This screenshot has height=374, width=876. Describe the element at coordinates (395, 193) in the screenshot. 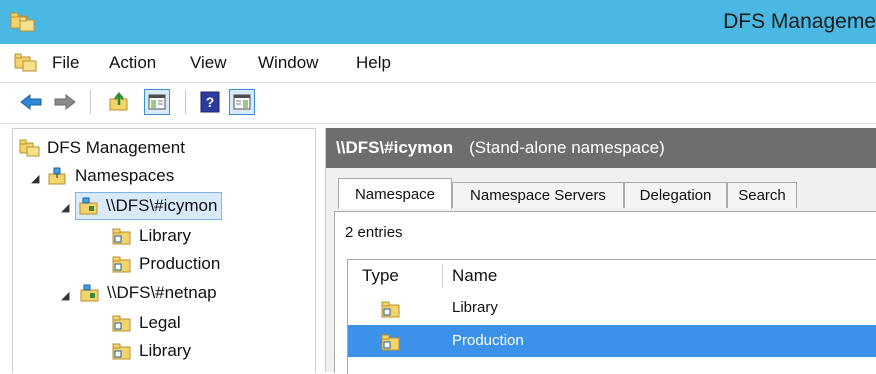

I see `tab-namespace: Namespace` at that location.